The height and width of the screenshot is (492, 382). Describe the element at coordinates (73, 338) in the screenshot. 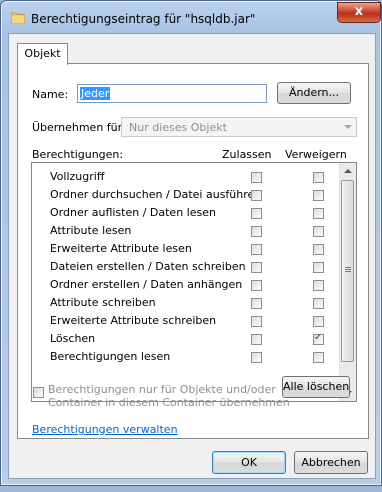

I see `permission-name: Löschen` at that location.